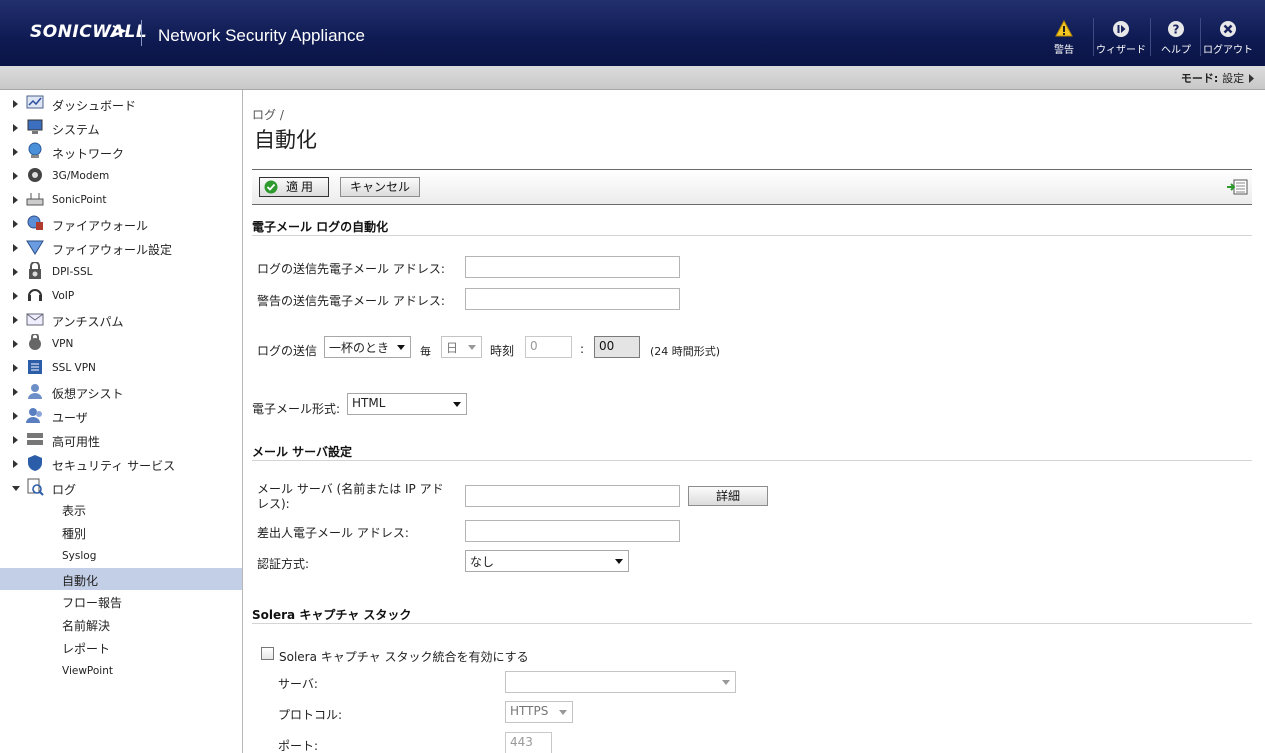 Image resolution: width=1265 pixels, height=753 pixels. What do you see at coordinates (121, 509) in the screenshot?
I see `sidebar-subitem-view: 表示` at bounding box center [121, 509].